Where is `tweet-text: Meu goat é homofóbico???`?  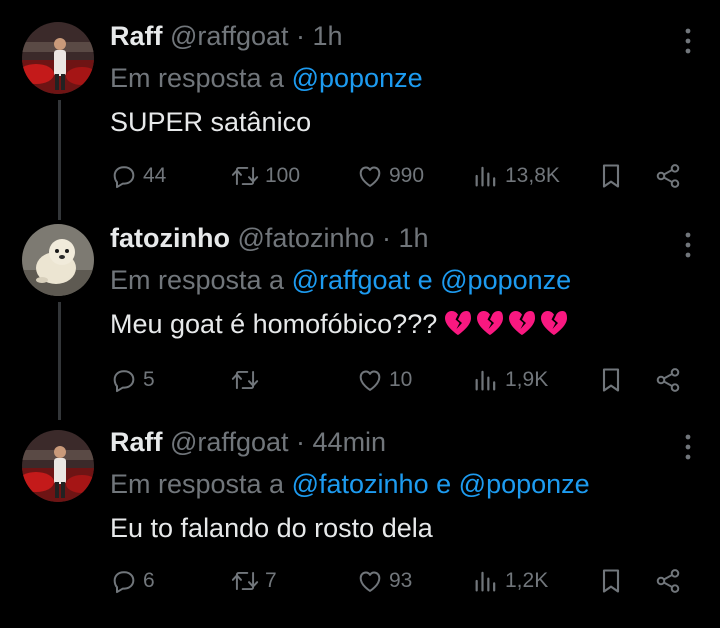
tweet-text: Meu goat é homofóbico??? is located at coordinates (405, 326).